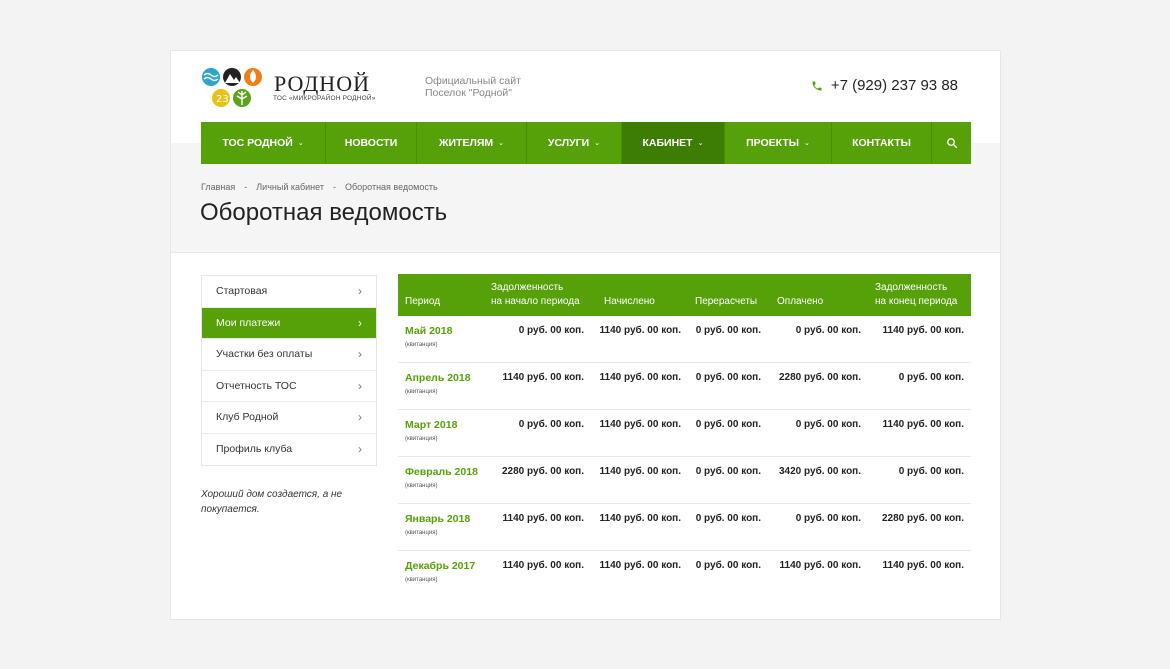  What do you see at coordinates (442, 566) in the screenshot?
I see `period-link: Декабрь 2017` at bounding box center [442, 566].